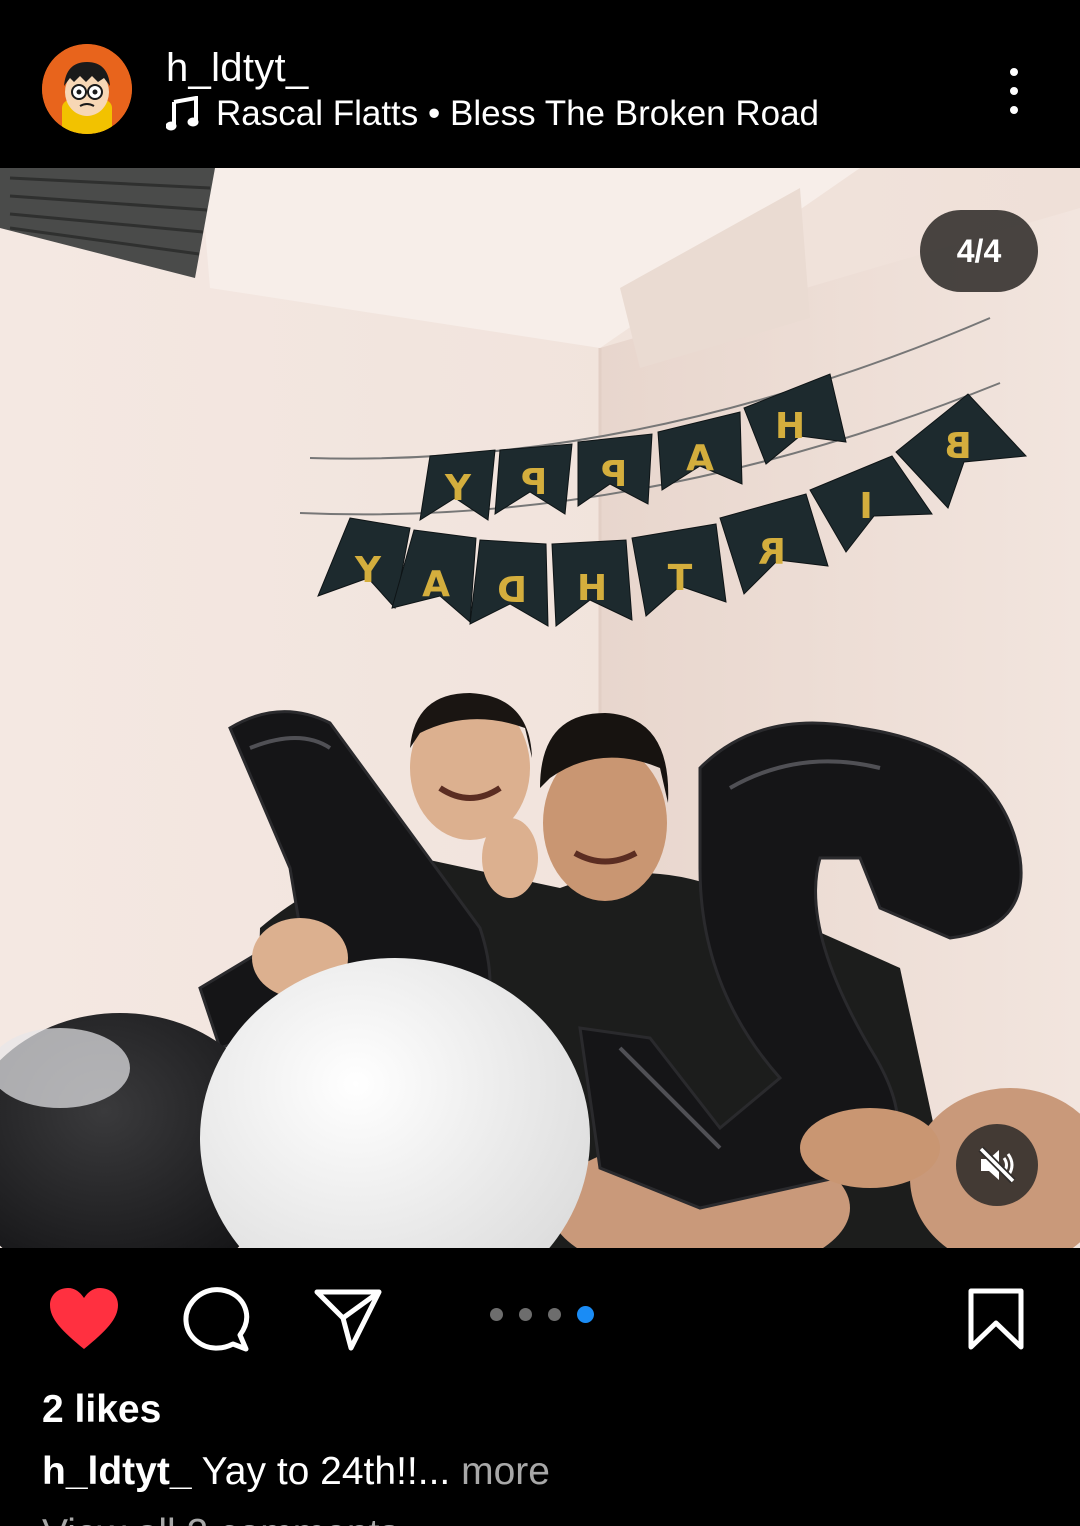 The image size is (1080, 1526). I want to click on paper-plane-icon, so click(348, 1319).